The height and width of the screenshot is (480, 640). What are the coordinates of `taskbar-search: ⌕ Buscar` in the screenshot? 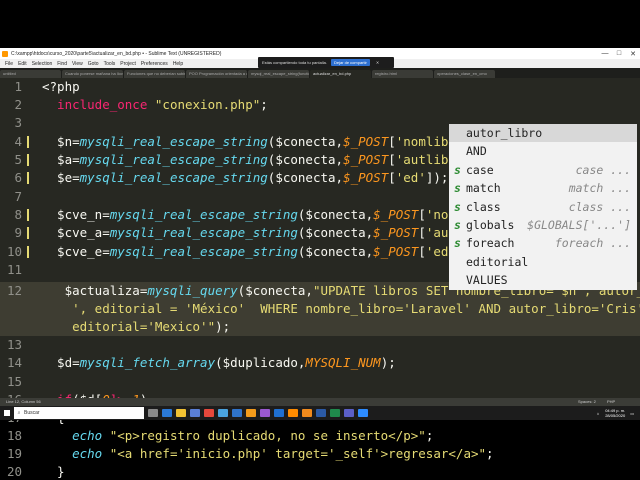 It's located at (79, 413).